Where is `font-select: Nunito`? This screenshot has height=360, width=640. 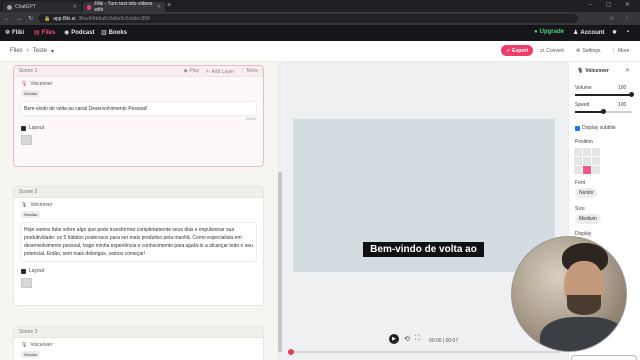 font-select: Nunito is located at coordinates (586, 193).